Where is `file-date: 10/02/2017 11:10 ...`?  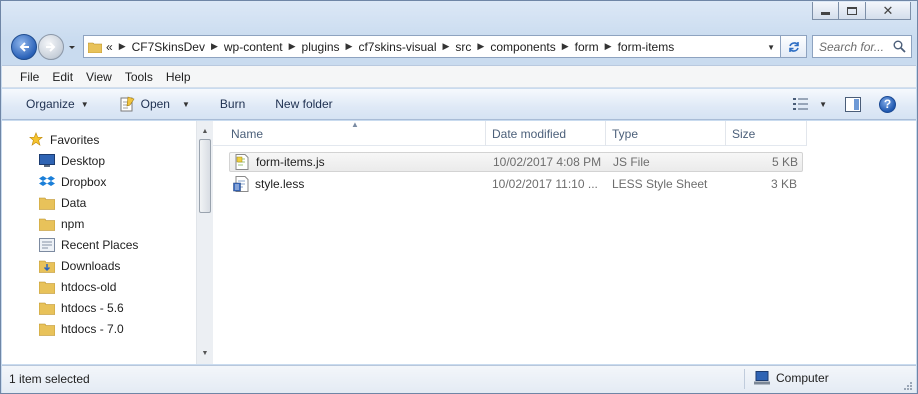 file-date: 10/02/2017 11:10 ... is located at coordinates (545, 184).